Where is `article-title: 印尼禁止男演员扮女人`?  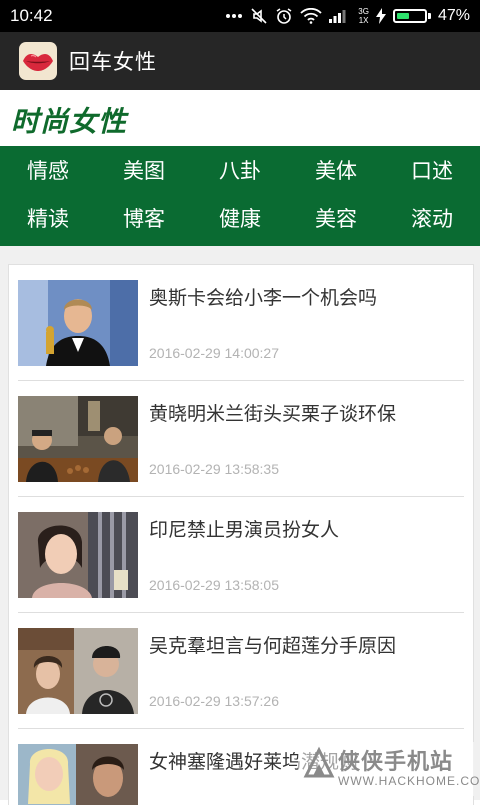 article-title: 印尼禁止男演员扮女人 is located at coordinates (244, 530).